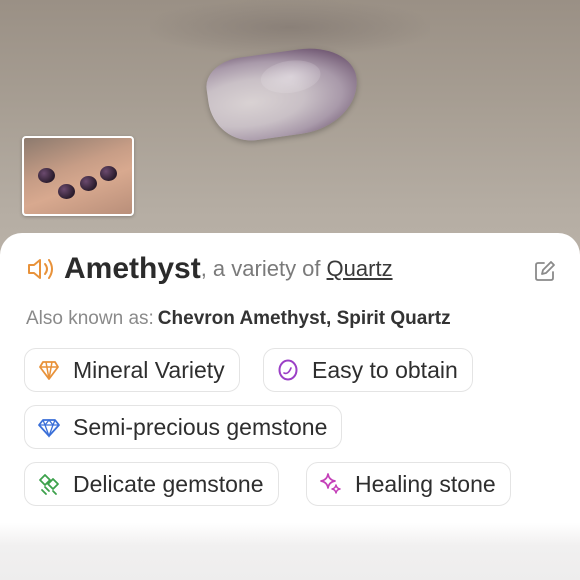  What do you see at coordinates (49, 428) in the screenshot?
I see `diamond-icon` at bounding box center [49, 428].